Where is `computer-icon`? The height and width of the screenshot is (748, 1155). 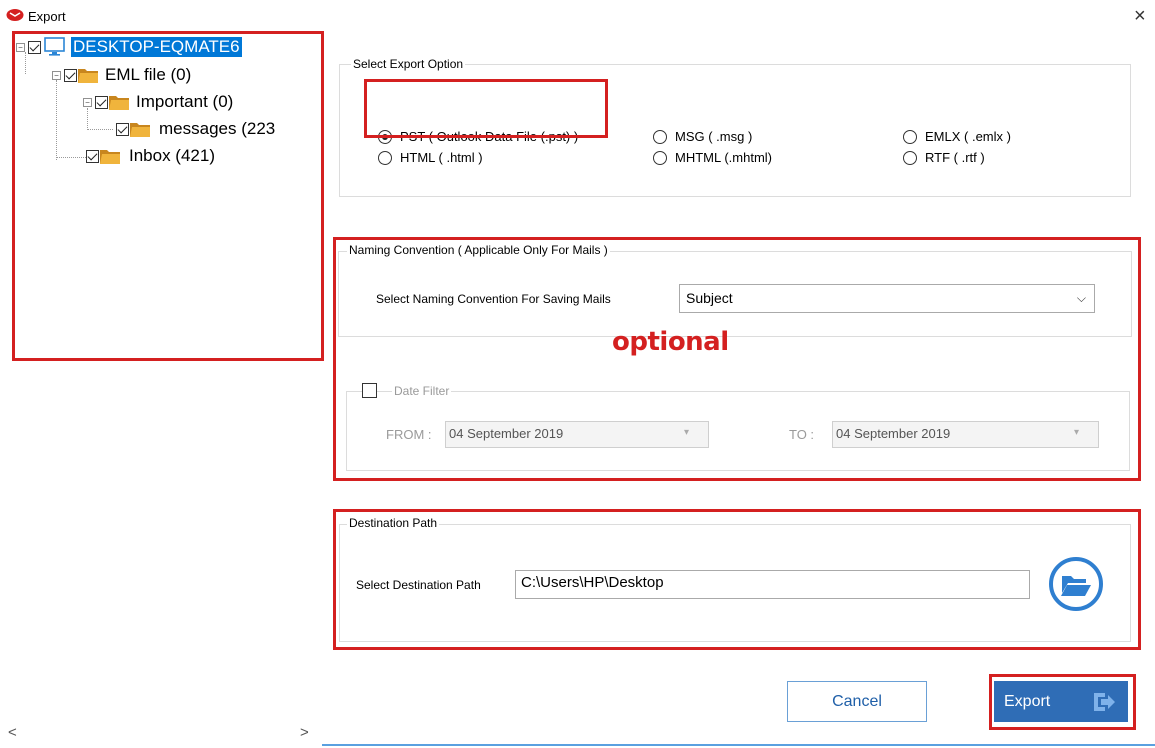 computer-icon is located at coordinates (54, 46).